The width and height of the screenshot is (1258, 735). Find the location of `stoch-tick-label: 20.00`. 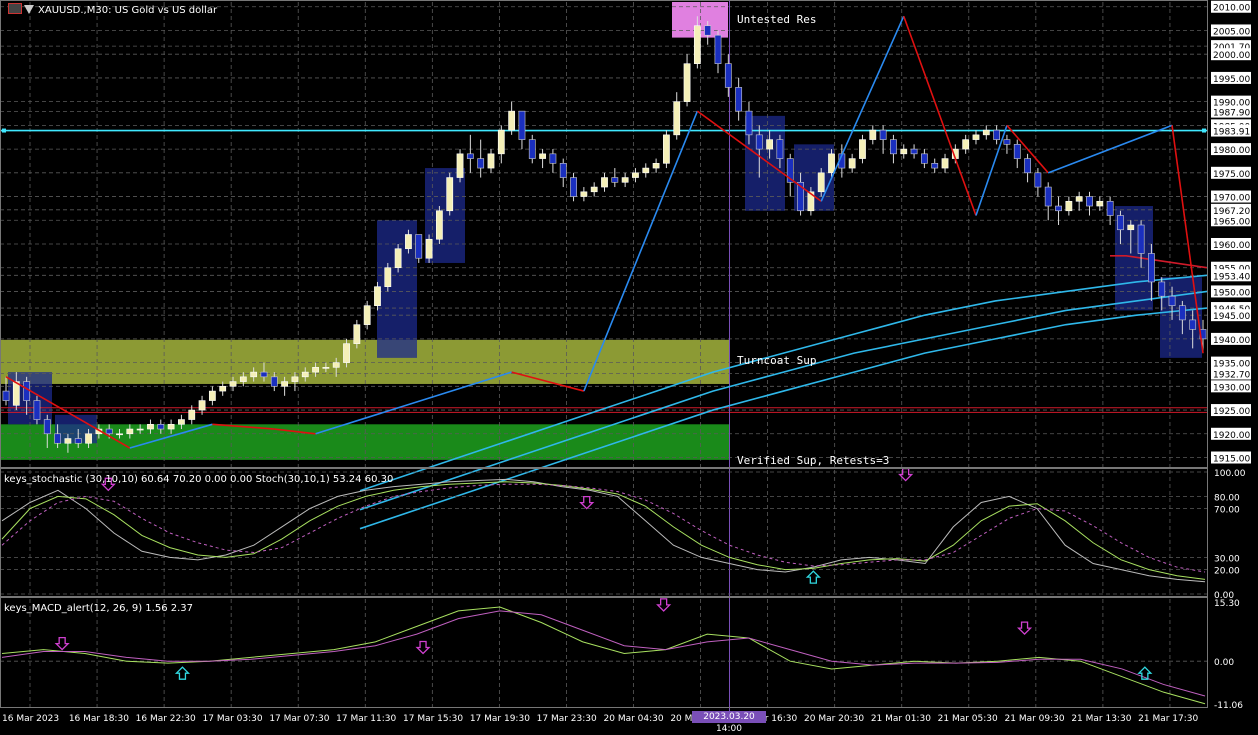

stoch-tick-label: 20.00 is located at coordinates (1227, 572).